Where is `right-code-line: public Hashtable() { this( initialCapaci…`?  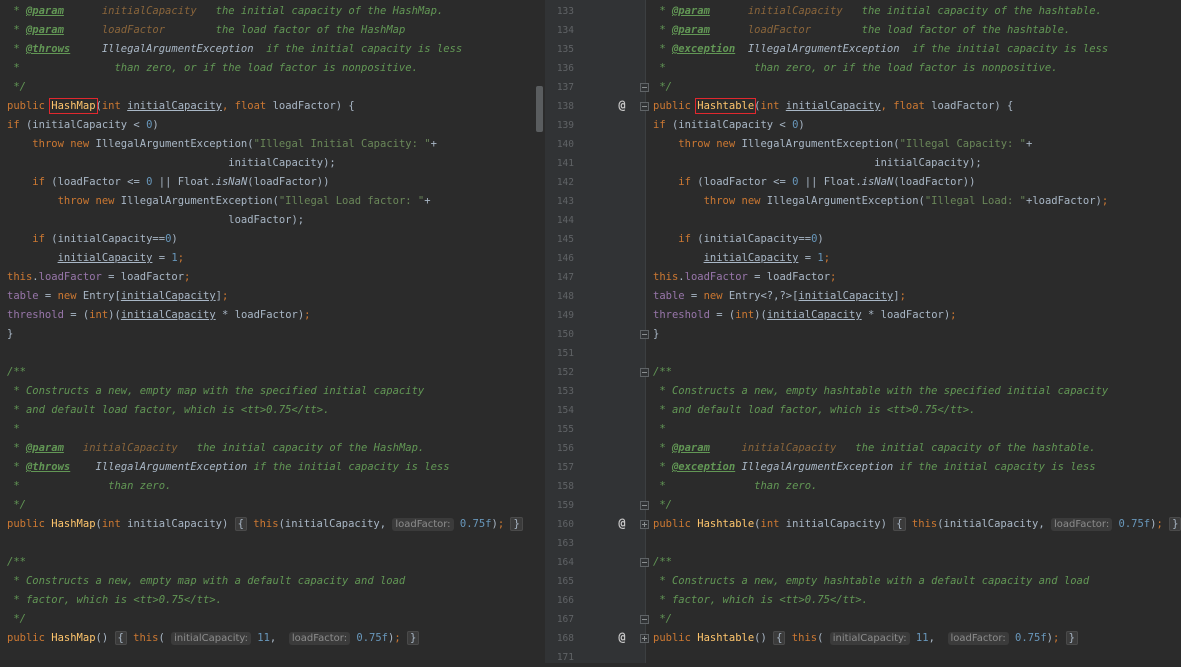
right-code-line: public Hashtable() { this( initialCapaci… is located at coordinates (865, 638).